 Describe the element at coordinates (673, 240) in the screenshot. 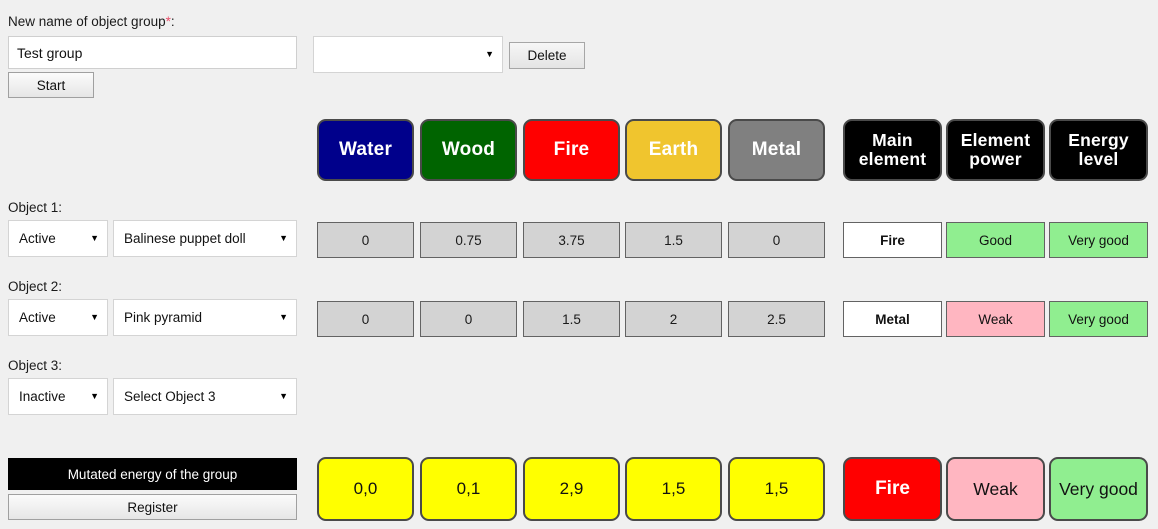

I see `object-1-value-earth: 1.5` at that location.